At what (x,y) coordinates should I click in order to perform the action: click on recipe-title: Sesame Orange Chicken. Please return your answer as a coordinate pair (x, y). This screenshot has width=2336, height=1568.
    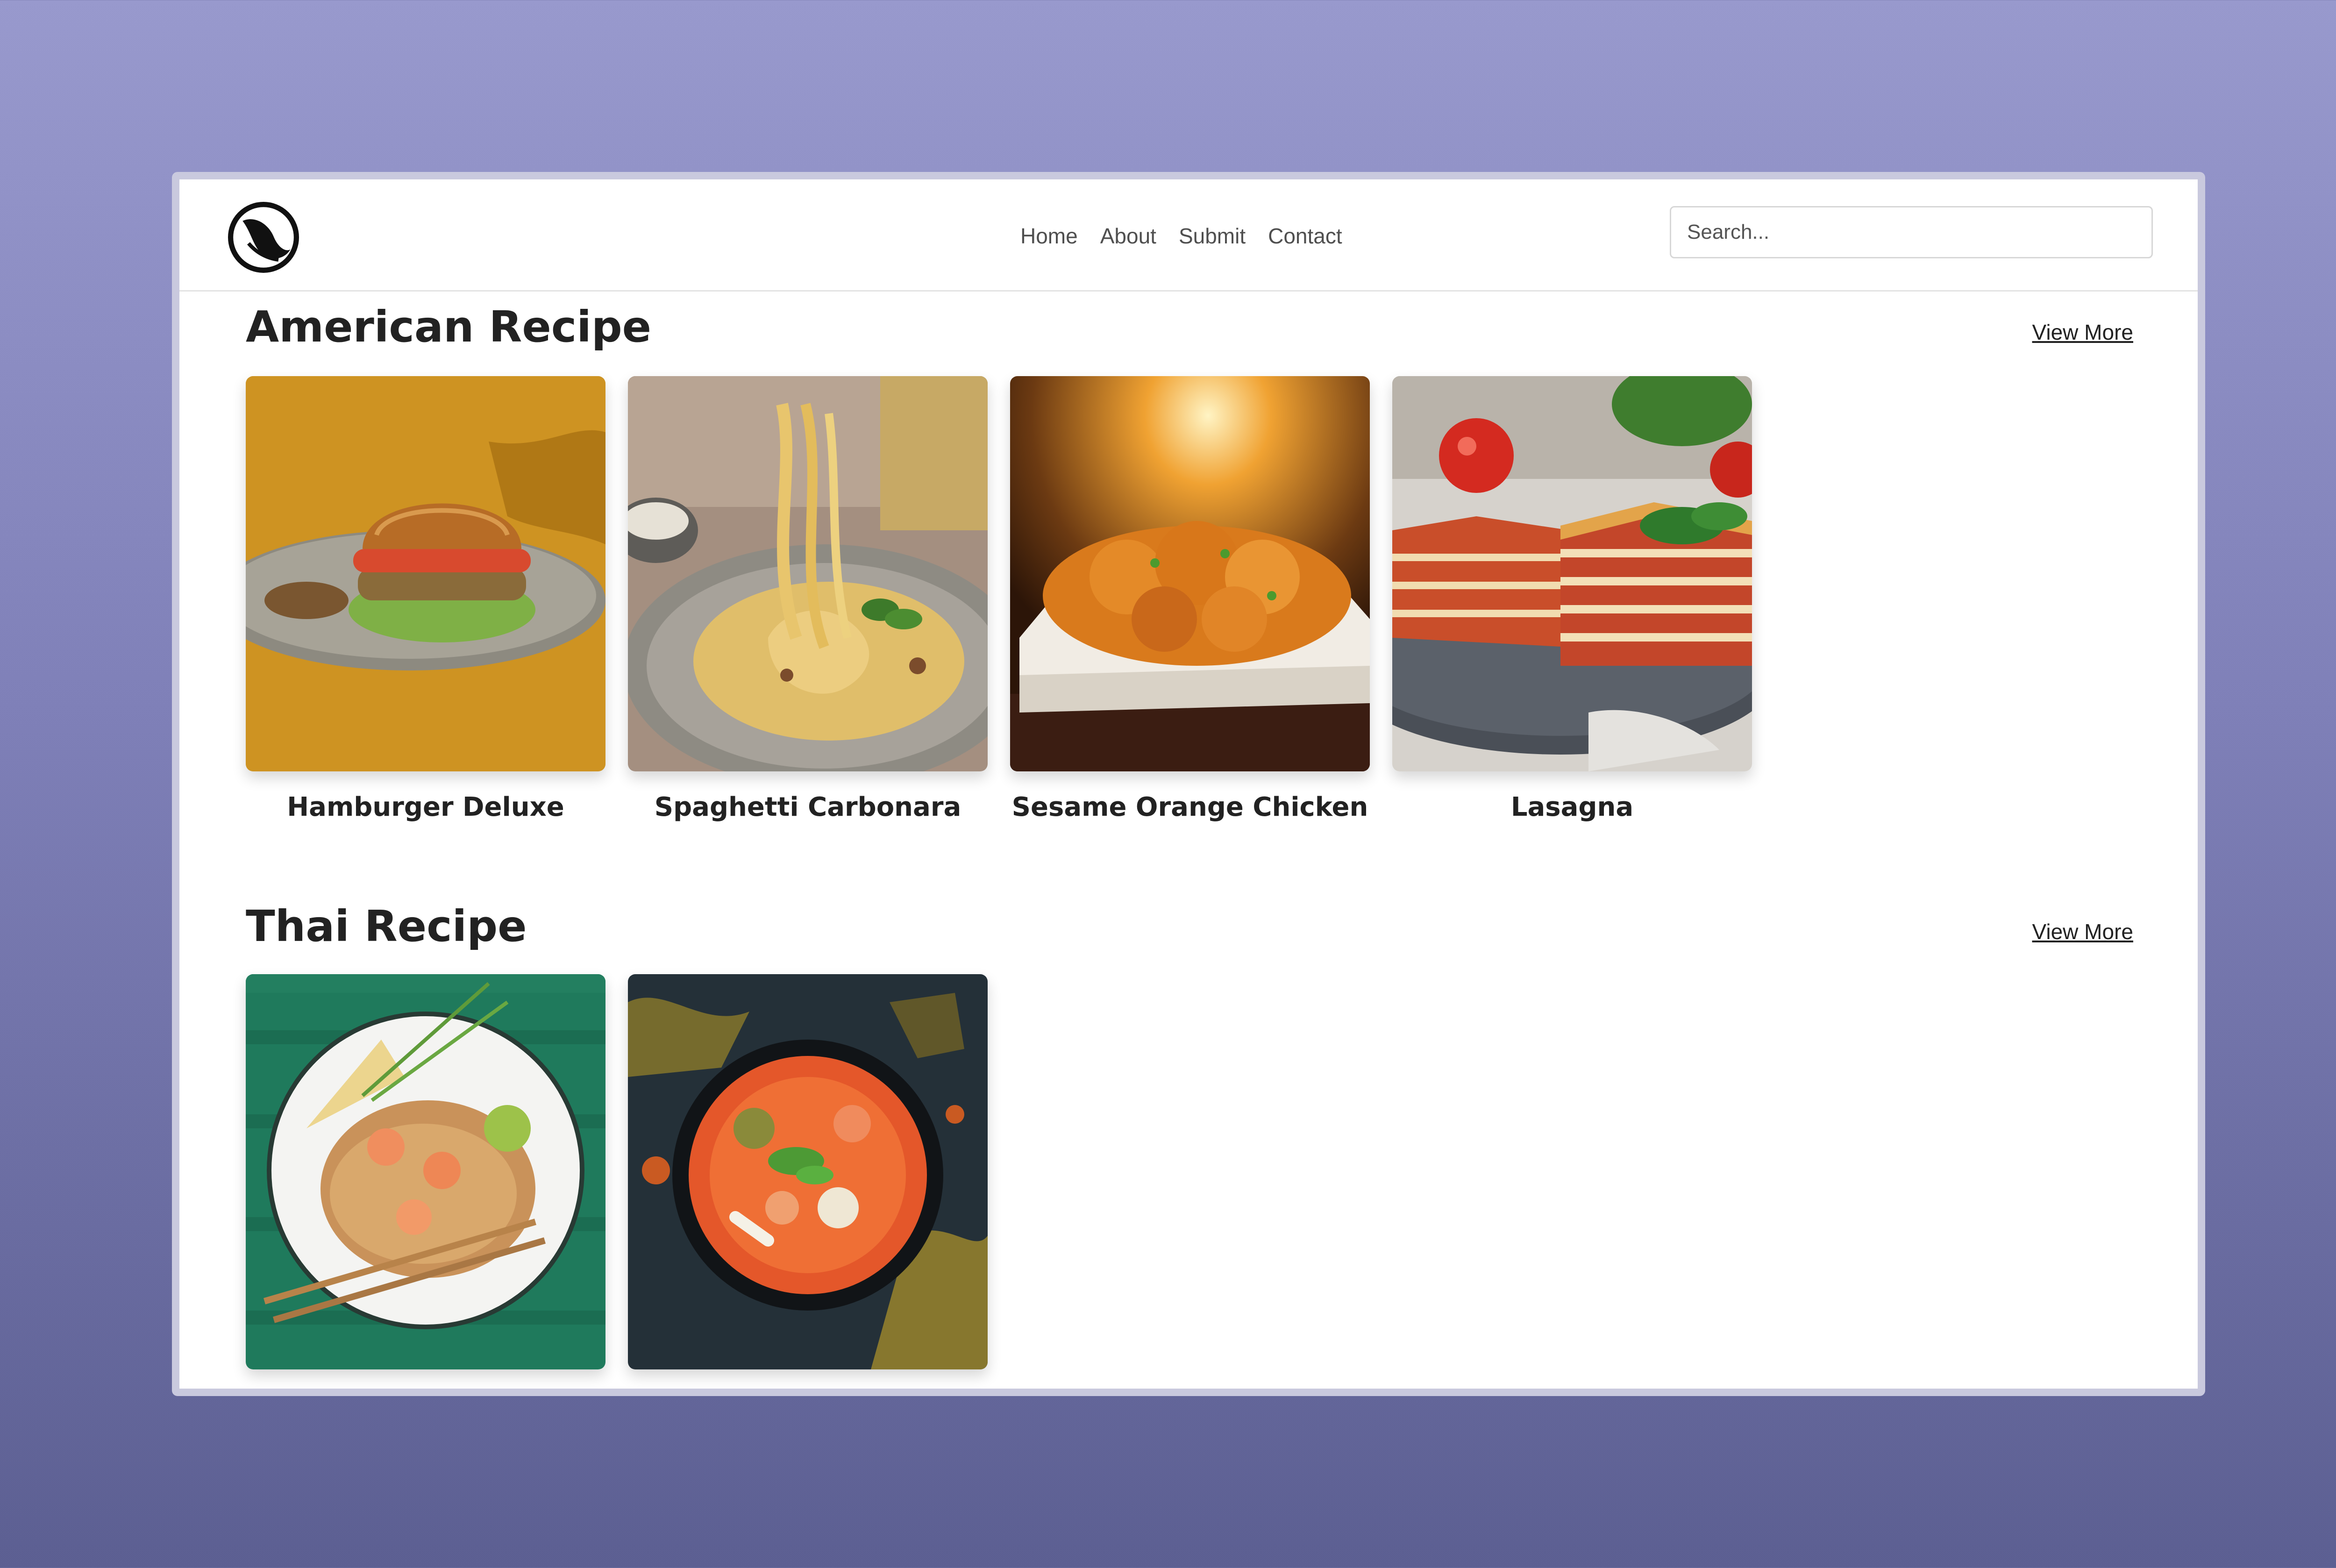
    Looking at the image, I should click on (1190, 807).